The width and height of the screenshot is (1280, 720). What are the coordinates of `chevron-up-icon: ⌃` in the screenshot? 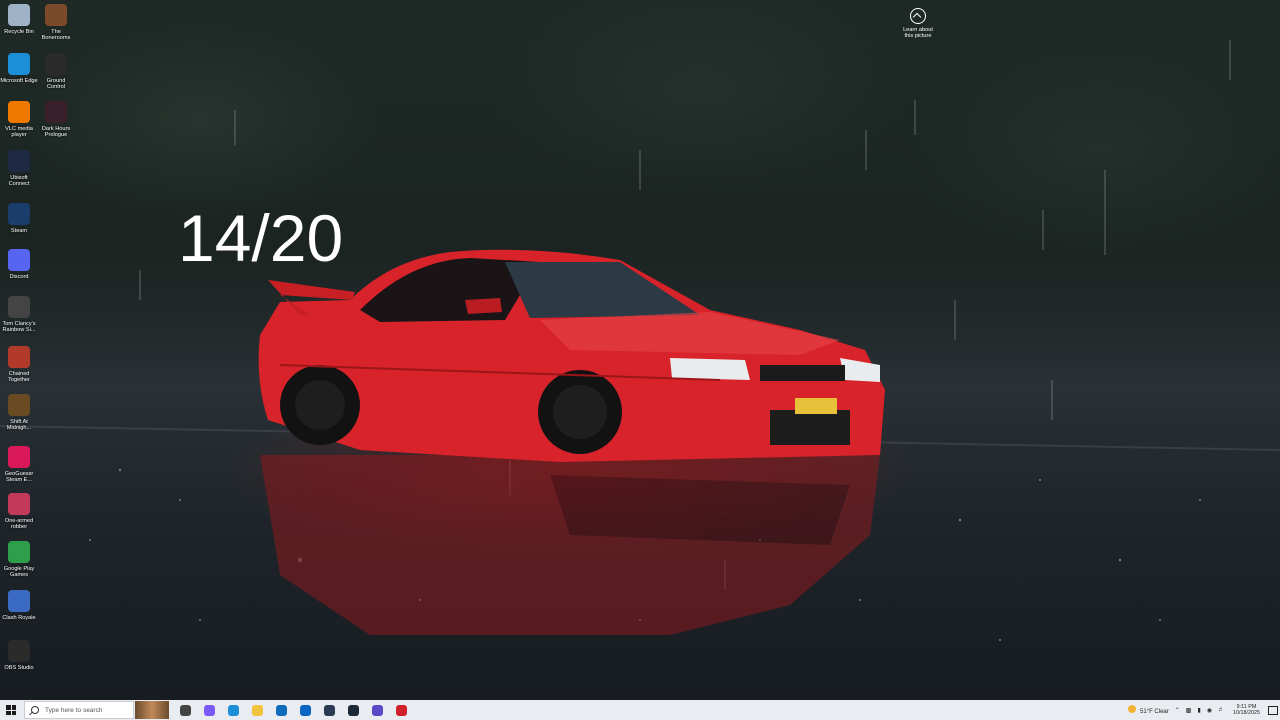 It's located at (1177, 710).